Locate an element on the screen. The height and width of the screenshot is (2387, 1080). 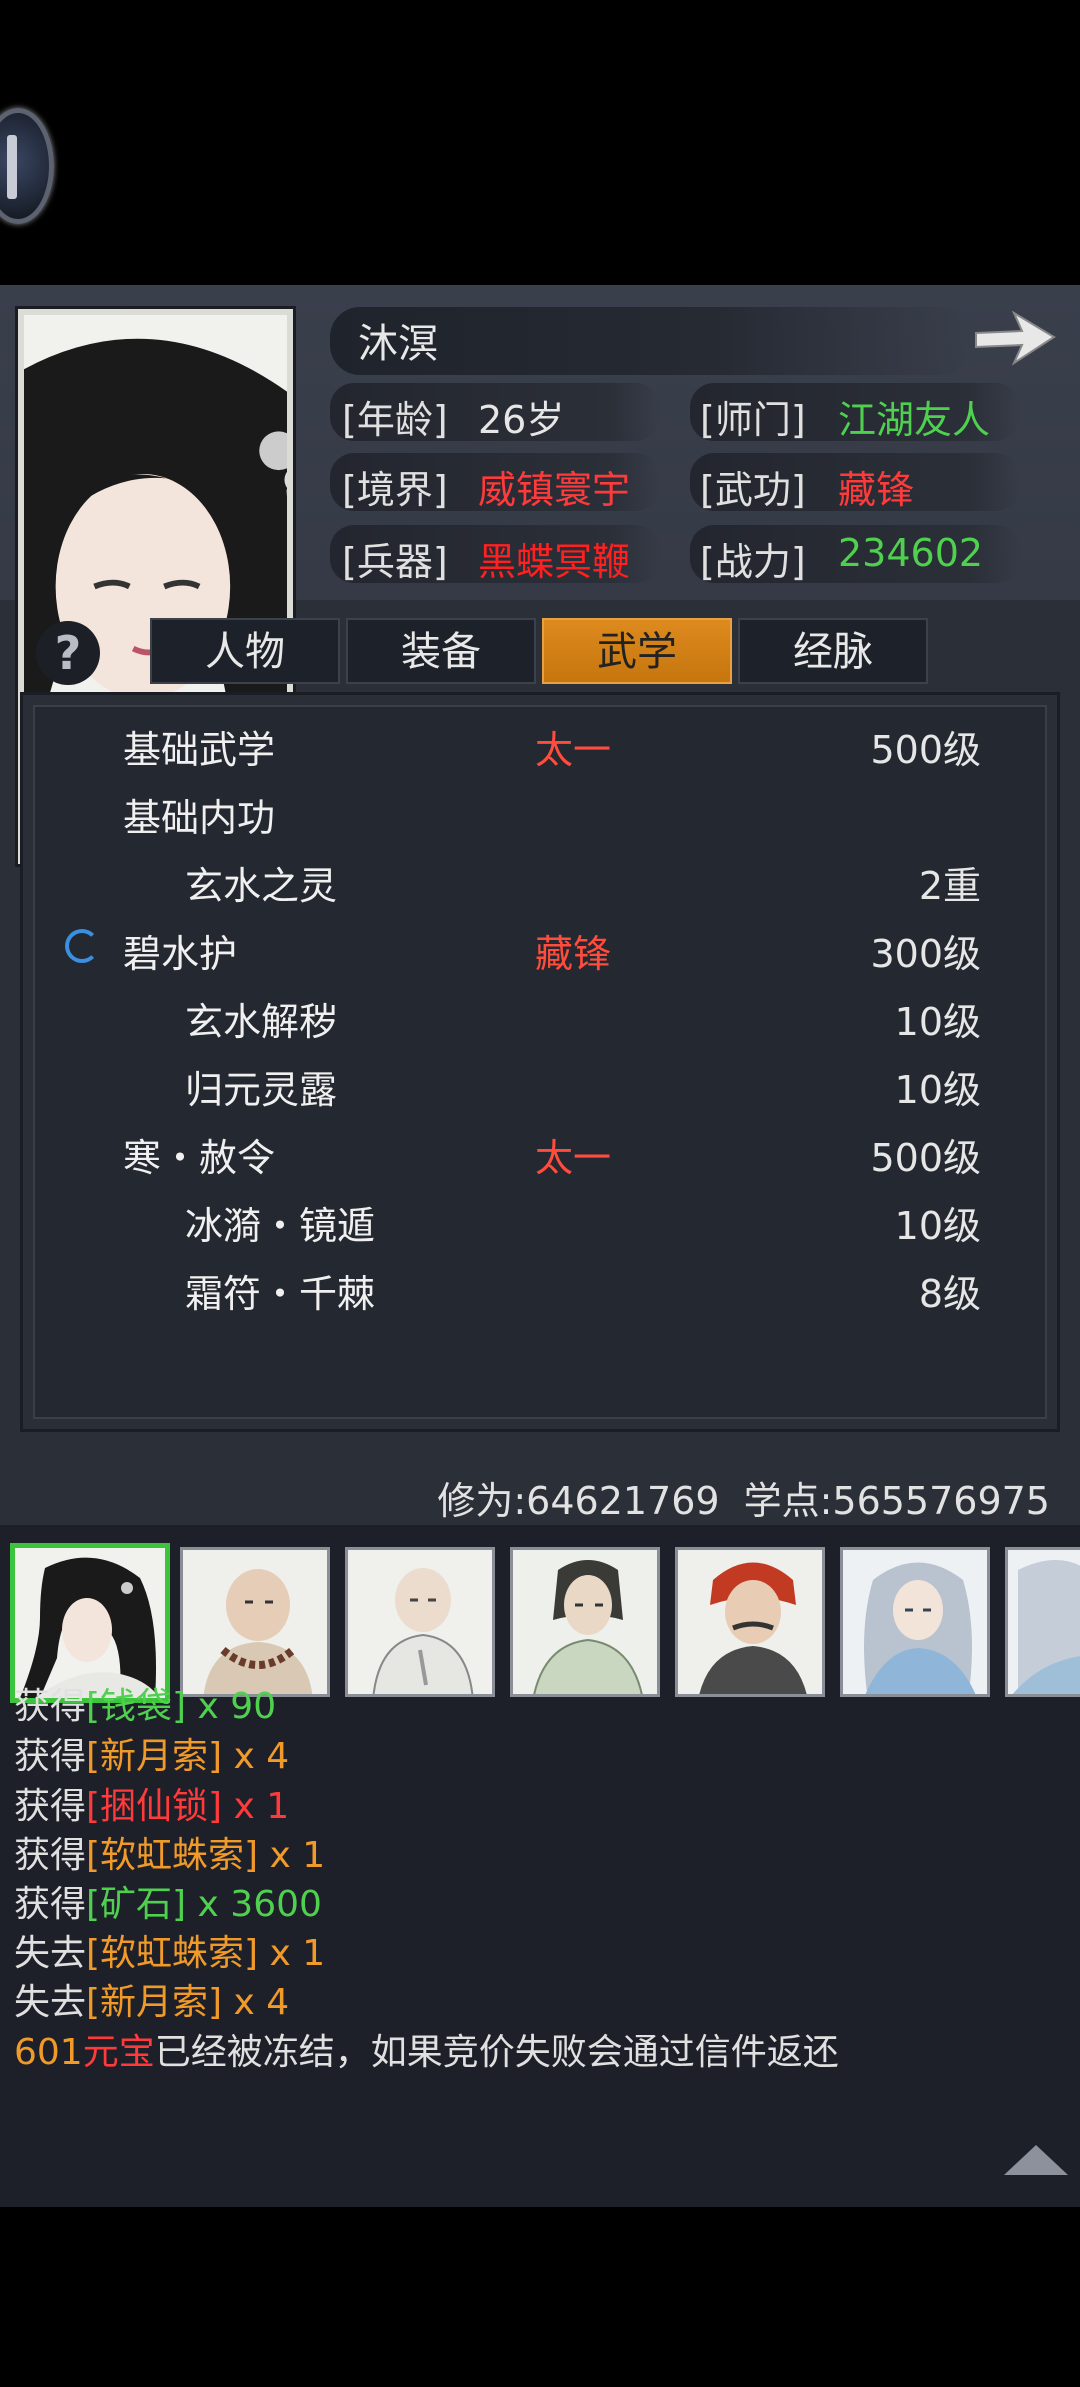
notice-currency: 元宝 is located at coordinates (118, 2052).